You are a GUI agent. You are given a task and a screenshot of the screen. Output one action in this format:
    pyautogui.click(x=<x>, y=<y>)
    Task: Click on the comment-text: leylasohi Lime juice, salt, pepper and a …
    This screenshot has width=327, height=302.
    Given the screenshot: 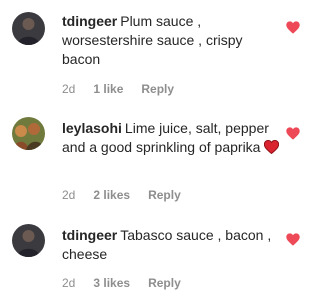 What is the action you would take?
    pyautogui.click(x=172, y=138)
    